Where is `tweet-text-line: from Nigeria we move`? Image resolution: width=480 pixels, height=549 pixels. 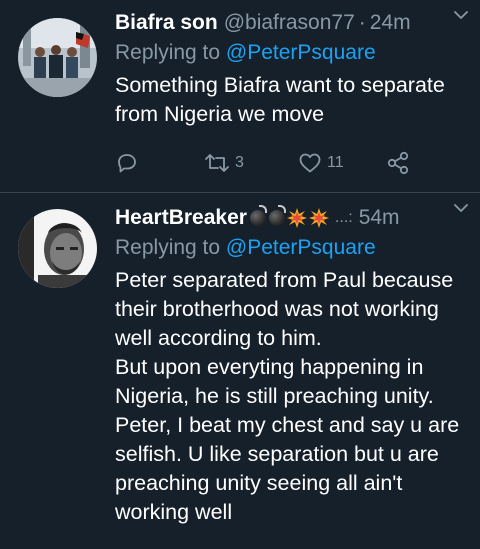 tweet-text-line: from Nigeria we move is located at coordinates (220, 114).